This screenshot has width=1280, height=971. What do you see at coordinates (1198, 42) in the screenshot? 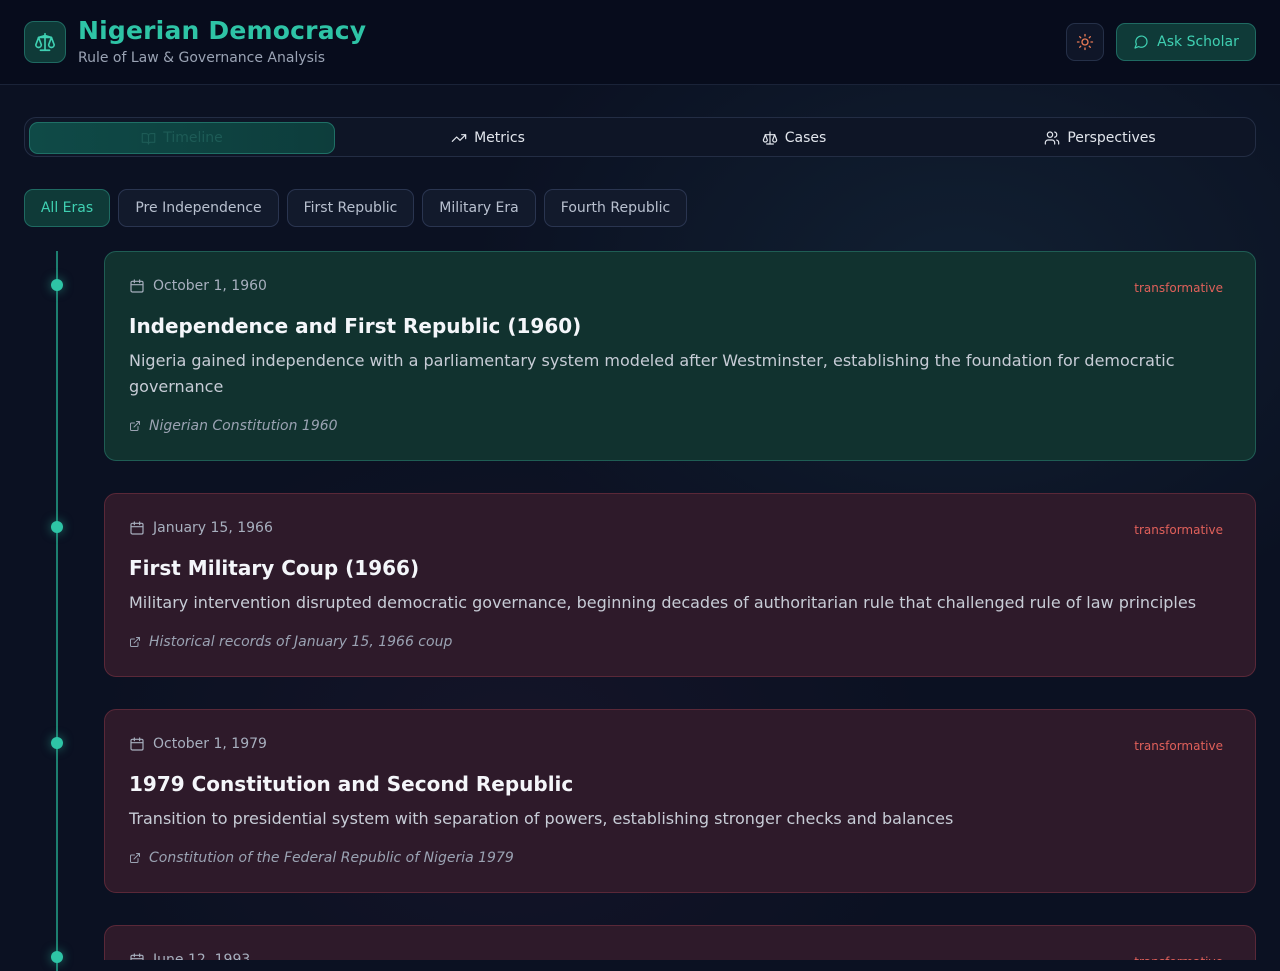
I see `ask-scholar-label: Ask Scholar` at bounding box center [1198, 42].